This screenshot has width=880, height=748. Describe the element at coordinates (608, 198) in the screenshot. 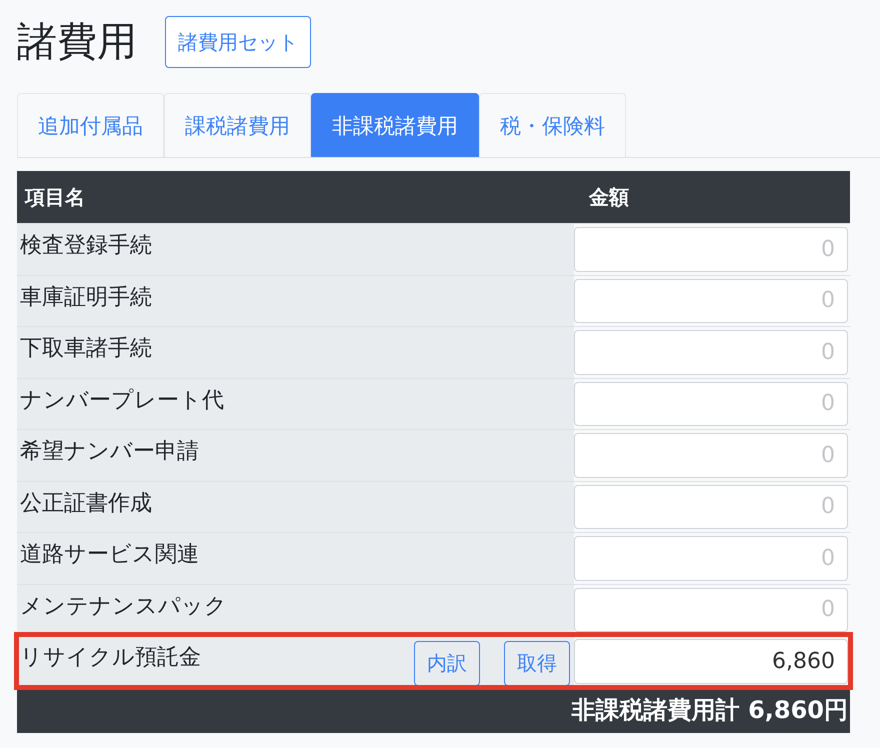

I see `column-header: 金額` at that location.